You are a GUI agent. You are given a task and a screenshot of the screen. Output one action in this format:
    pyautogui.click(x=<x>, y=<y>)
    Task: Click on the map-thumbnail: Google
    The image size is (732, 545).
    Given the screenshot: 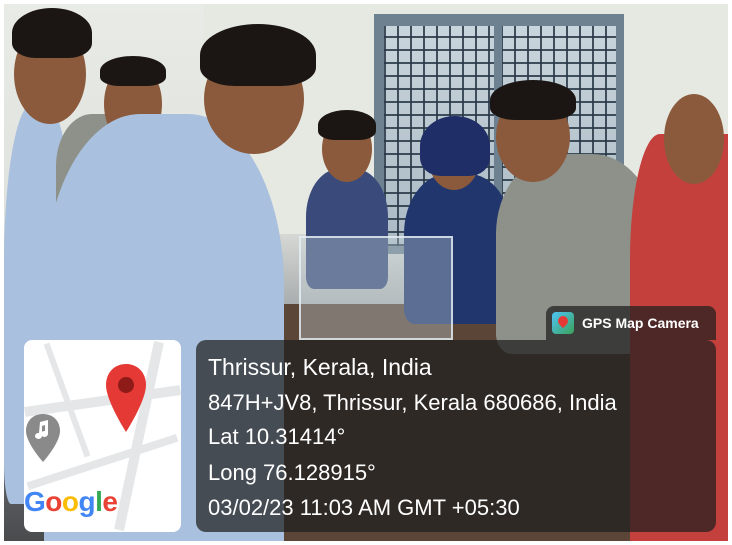 What is the action you would take?
    pyautogui.click(x=102, y=436)
    